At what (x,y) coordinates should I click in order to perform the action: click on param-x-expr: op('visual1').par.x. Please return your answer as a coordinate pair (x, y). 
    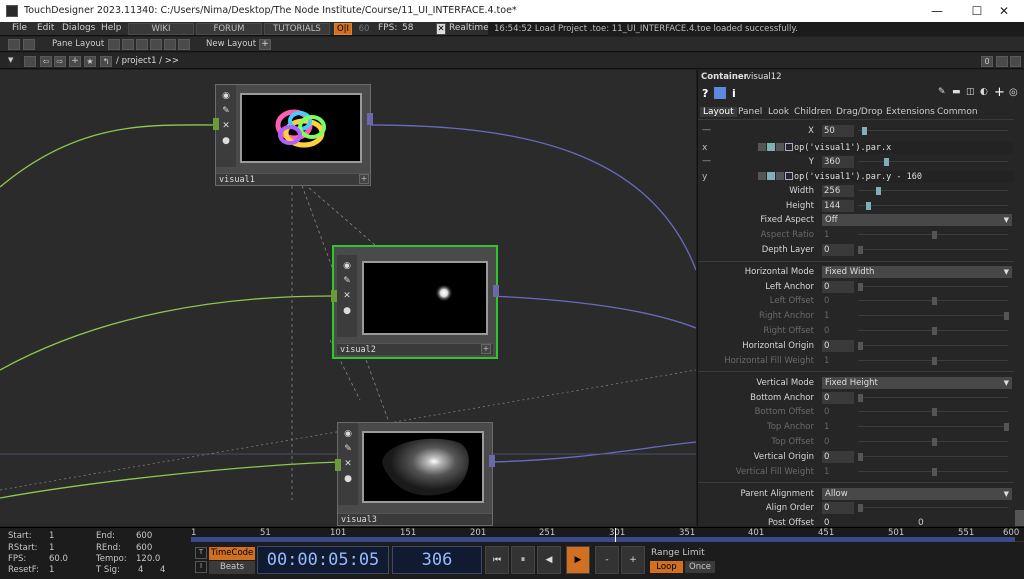
    Looking at the image, I should click on (904, 148).